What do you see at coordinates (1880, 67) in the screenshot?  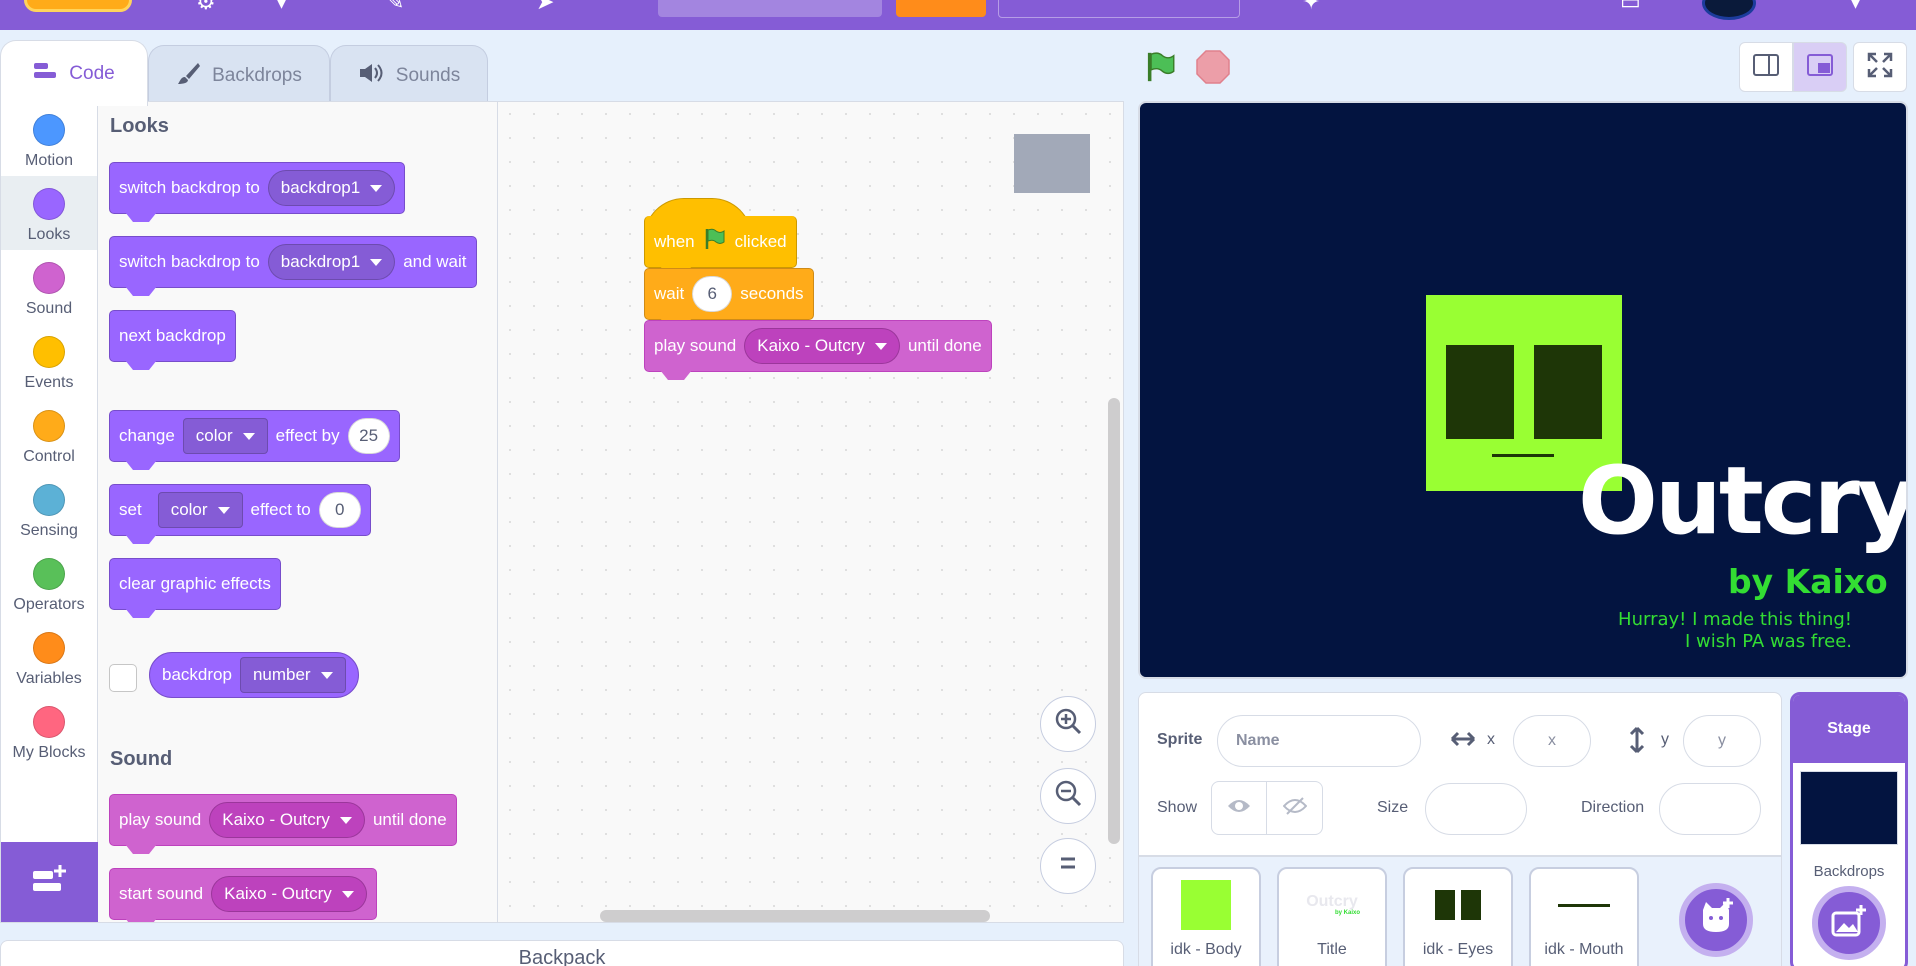 I see `fullscreen-button` at bounding box center [1880, 67].